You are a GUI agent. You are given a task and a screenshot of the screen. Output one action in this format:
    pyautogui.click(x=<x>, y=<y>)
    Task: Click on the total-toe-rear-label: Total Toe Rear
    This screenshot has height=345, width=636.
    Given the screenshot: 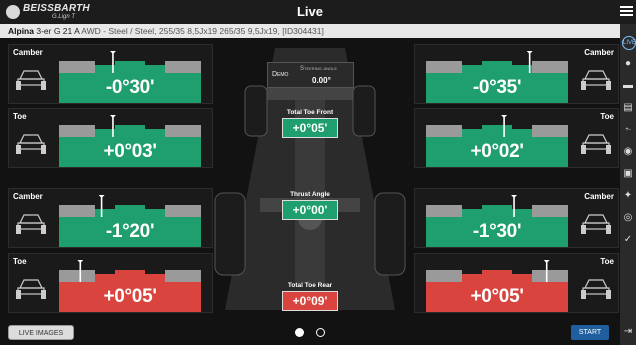 What is the action you would take?
    pyautogui.click(x=310, y=285)
    